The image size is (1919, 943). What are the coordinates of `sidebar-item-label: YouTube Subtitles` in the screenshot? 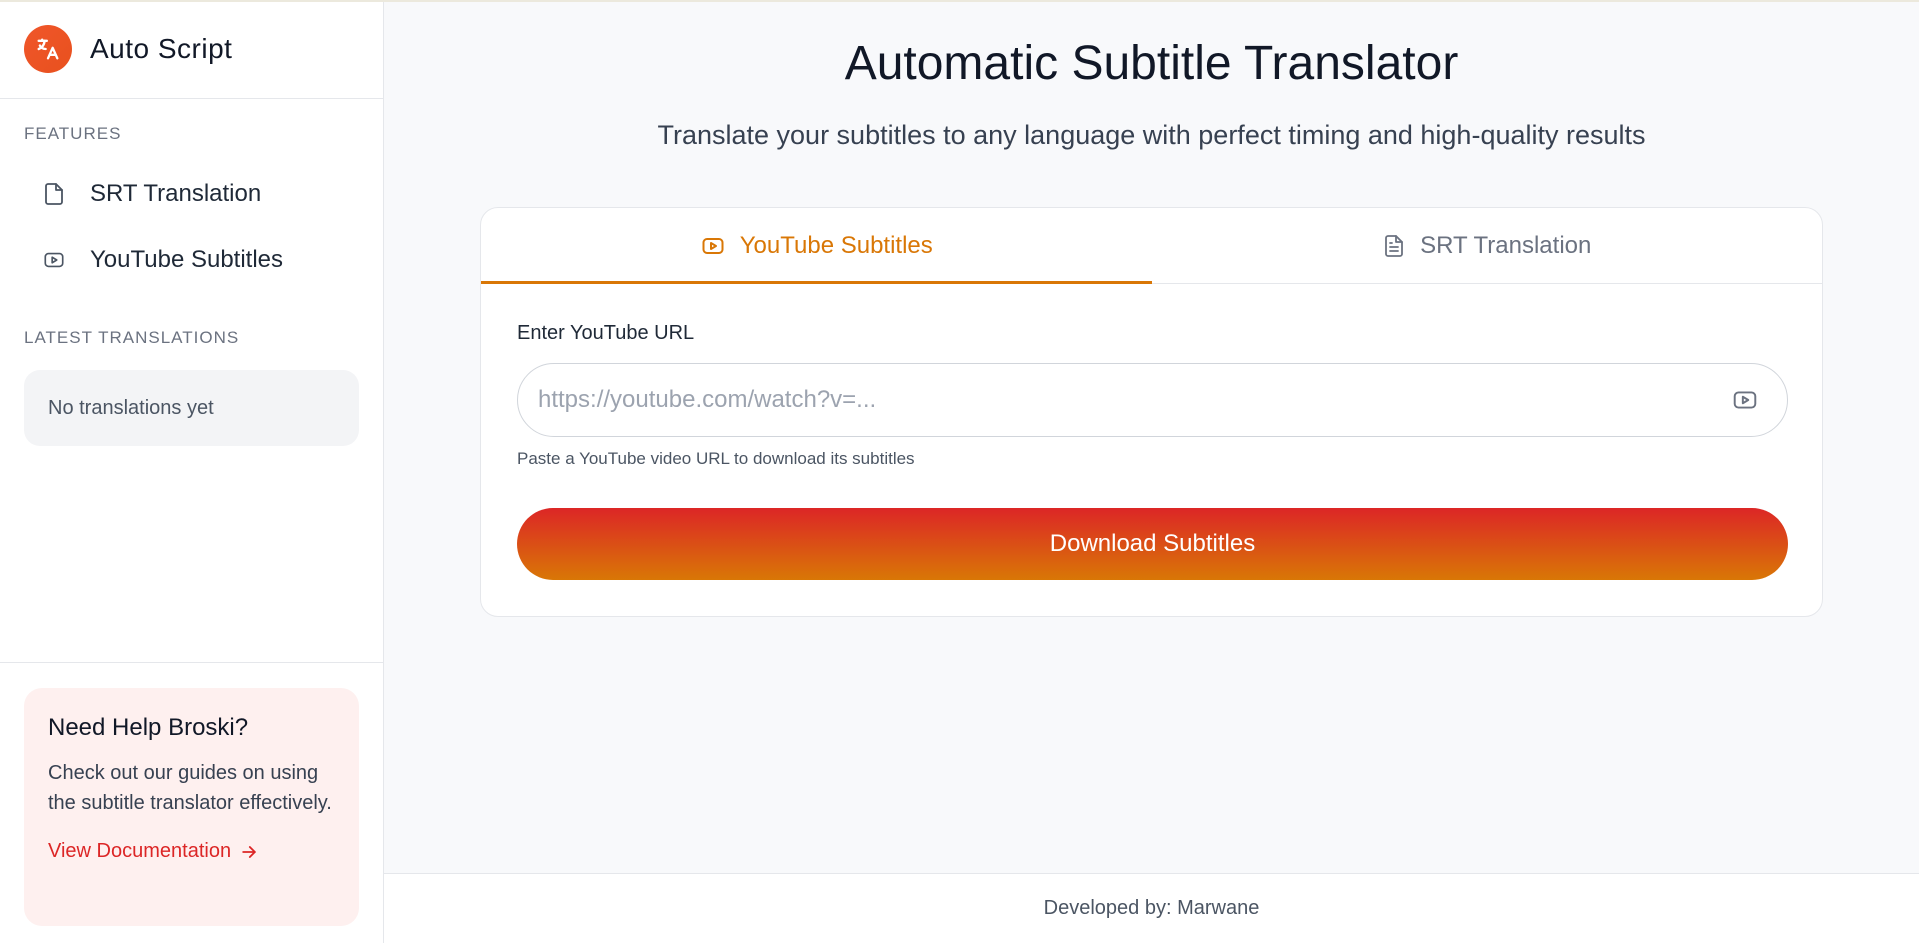 It's located at (187, 259).